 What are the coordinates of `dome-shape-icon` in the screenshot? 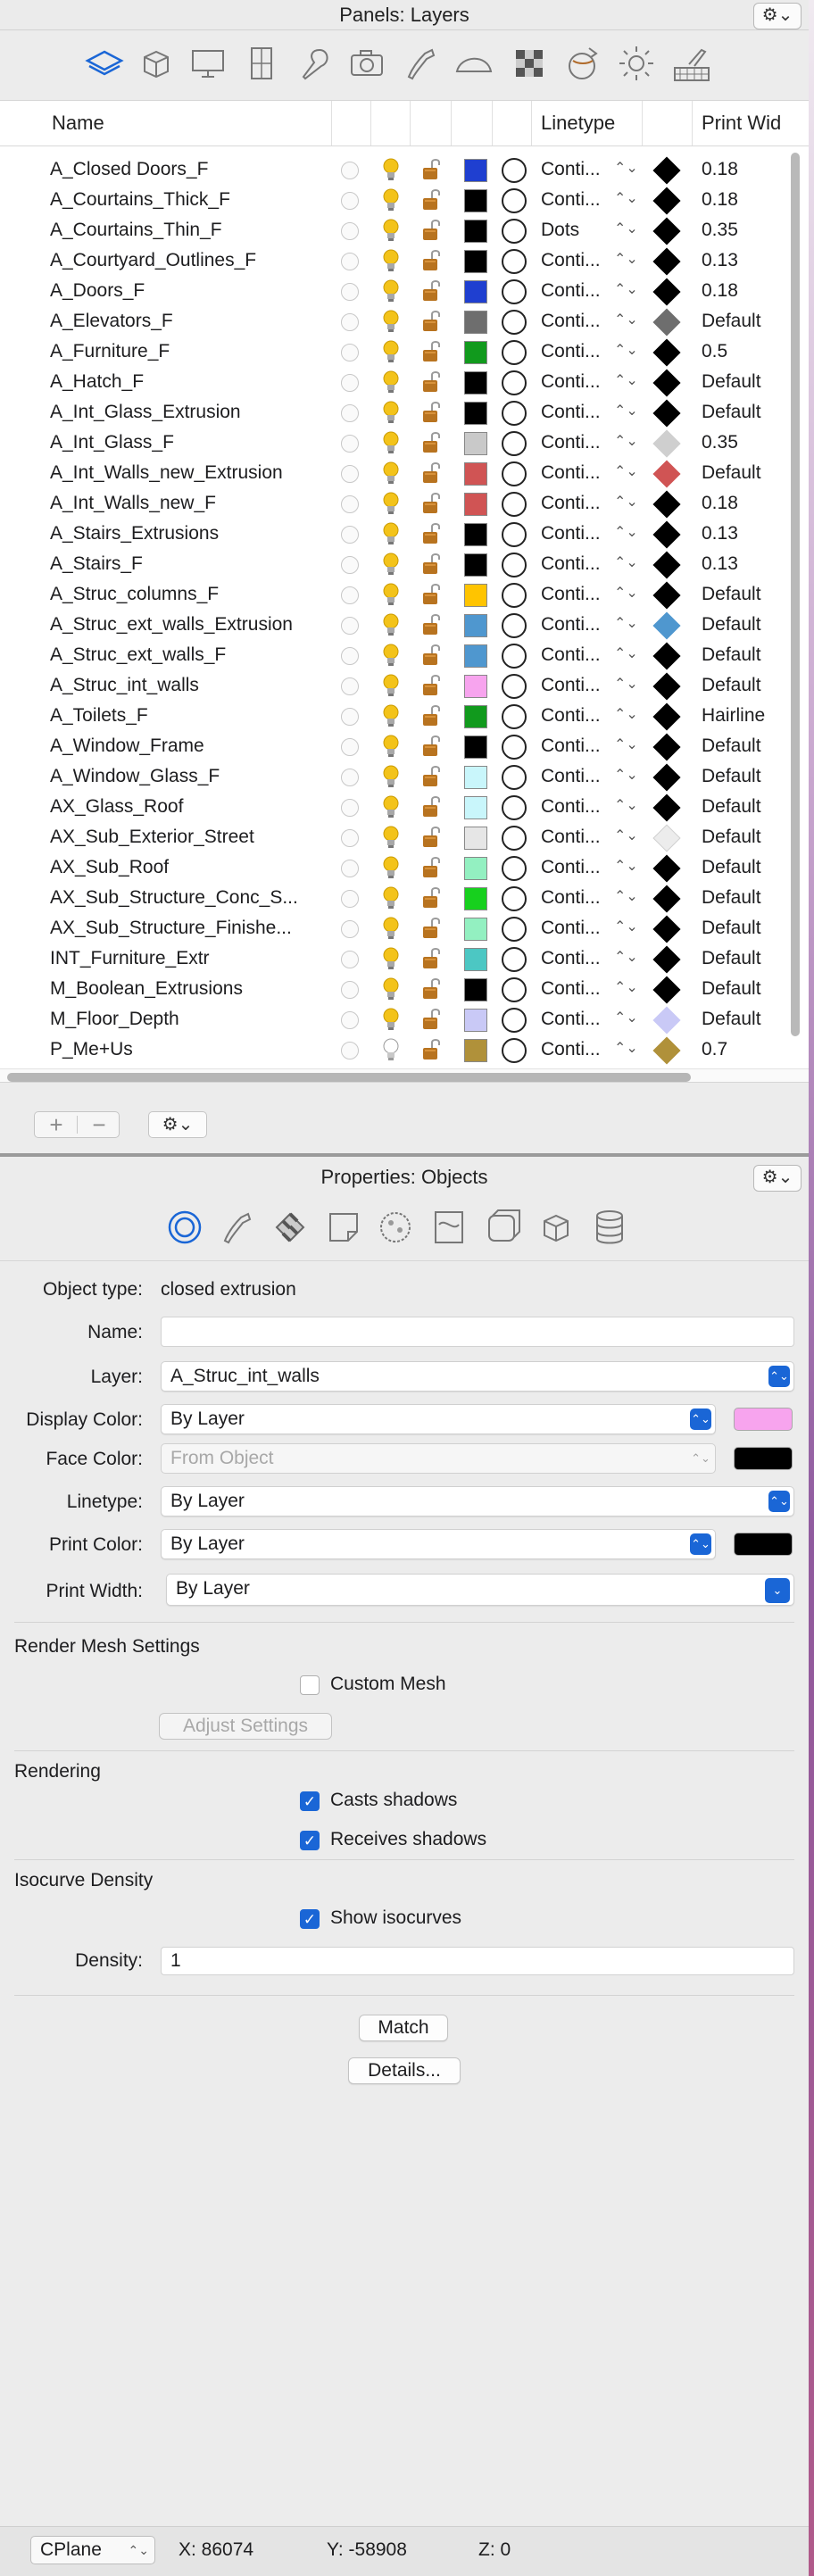 It's located at (474, 64).